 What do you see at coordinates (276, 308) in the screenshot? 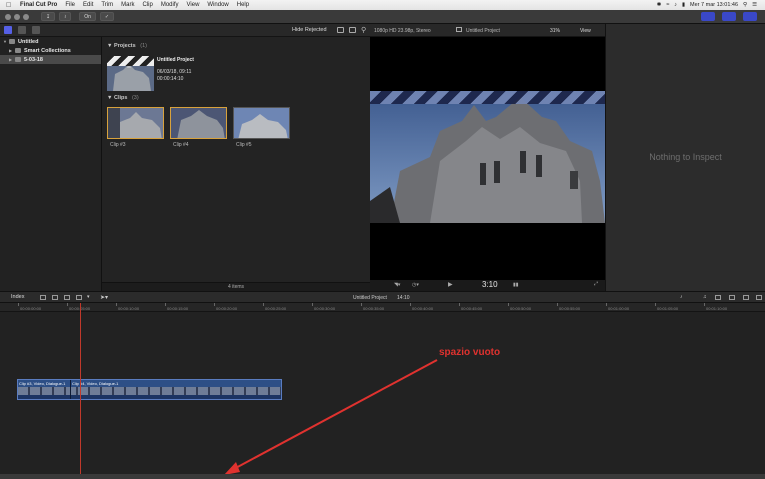
I see `ruler-tick-label: 00:00:25:00` at bounding box center [276, 308].